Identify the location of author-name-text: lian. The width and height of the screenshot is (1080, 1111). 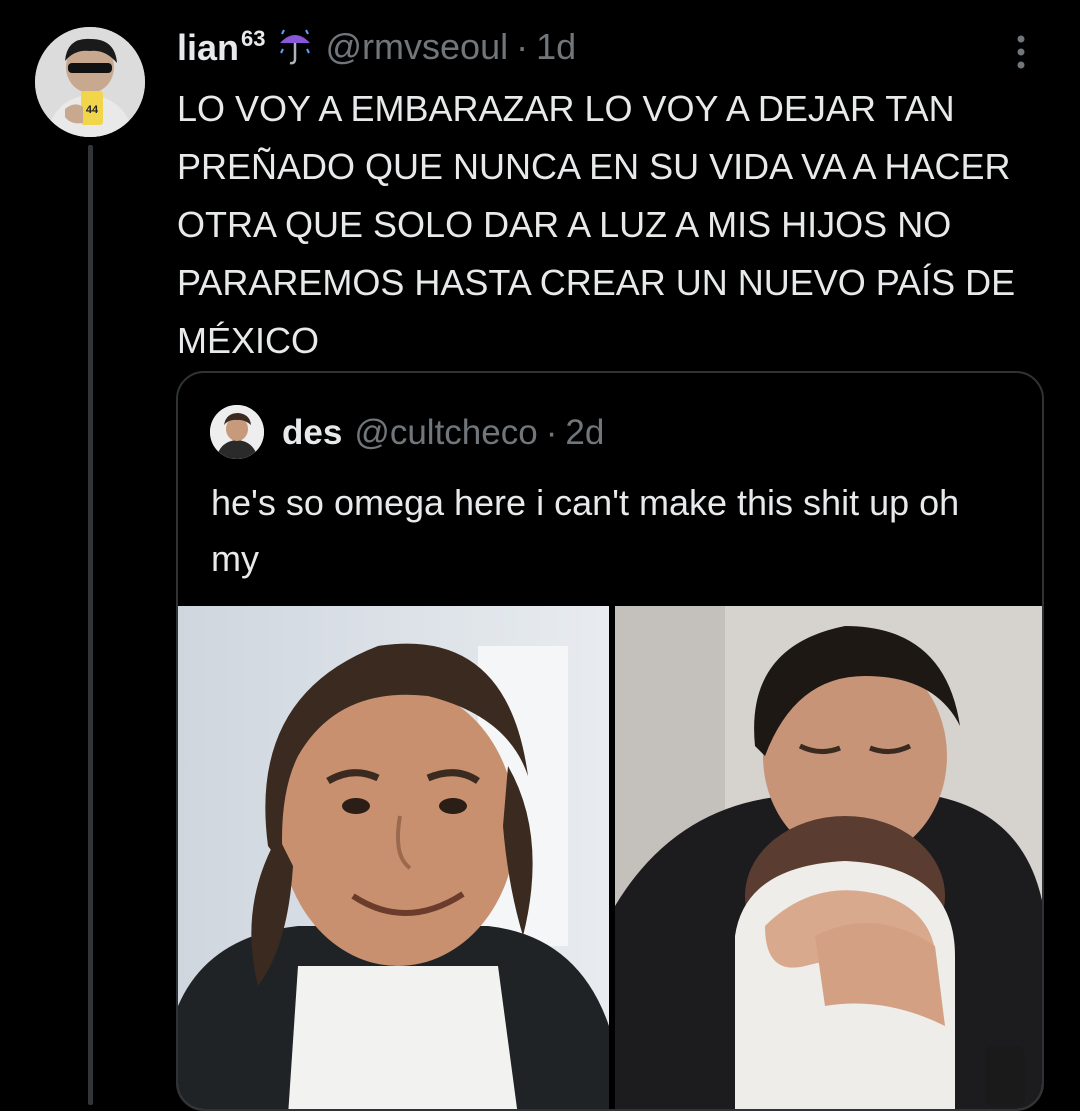
(208, 47).